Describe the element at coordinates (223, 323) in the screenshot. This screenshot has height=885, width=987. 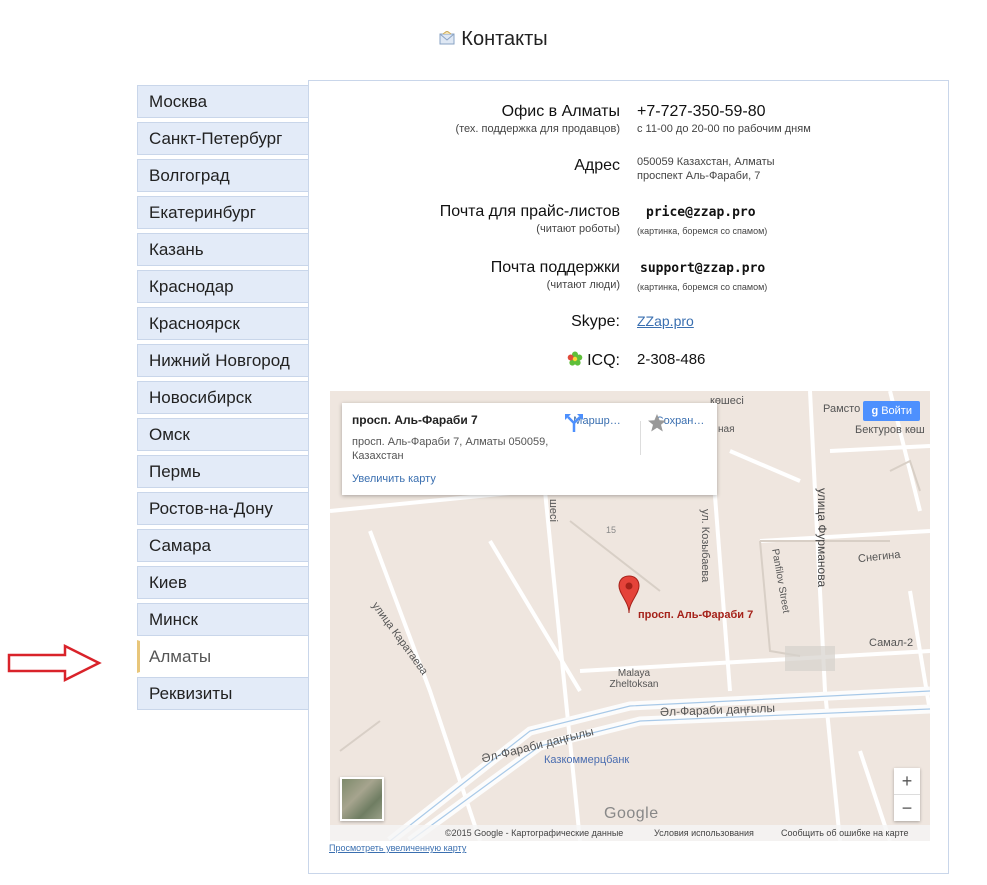
I see `sidebar-item-krasnoyarsk: Красноярск` at that location.